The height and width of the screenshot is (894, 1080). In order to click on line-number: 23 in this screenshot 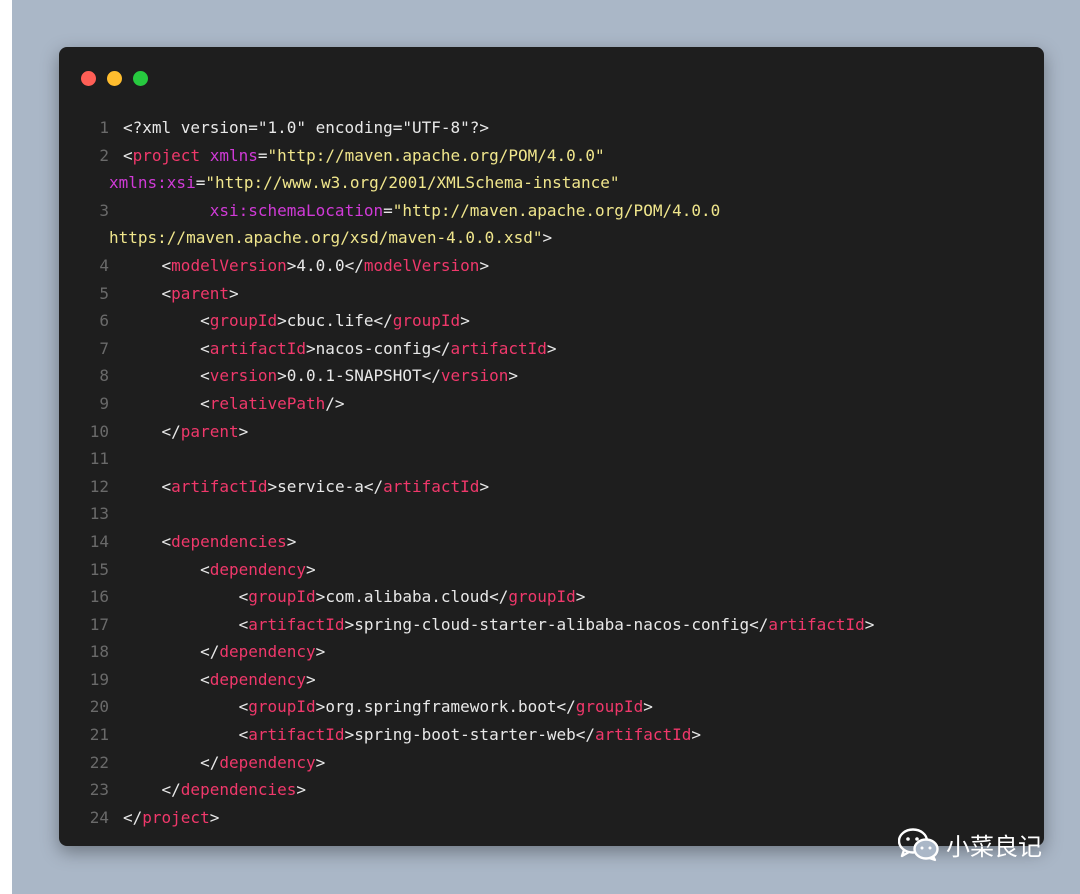, I will do `click(99, 790)`.